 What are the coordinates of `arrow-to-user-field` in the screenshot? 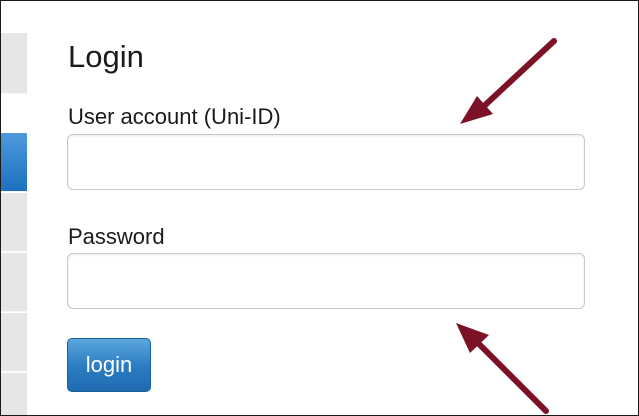 It's located at (508, 81).